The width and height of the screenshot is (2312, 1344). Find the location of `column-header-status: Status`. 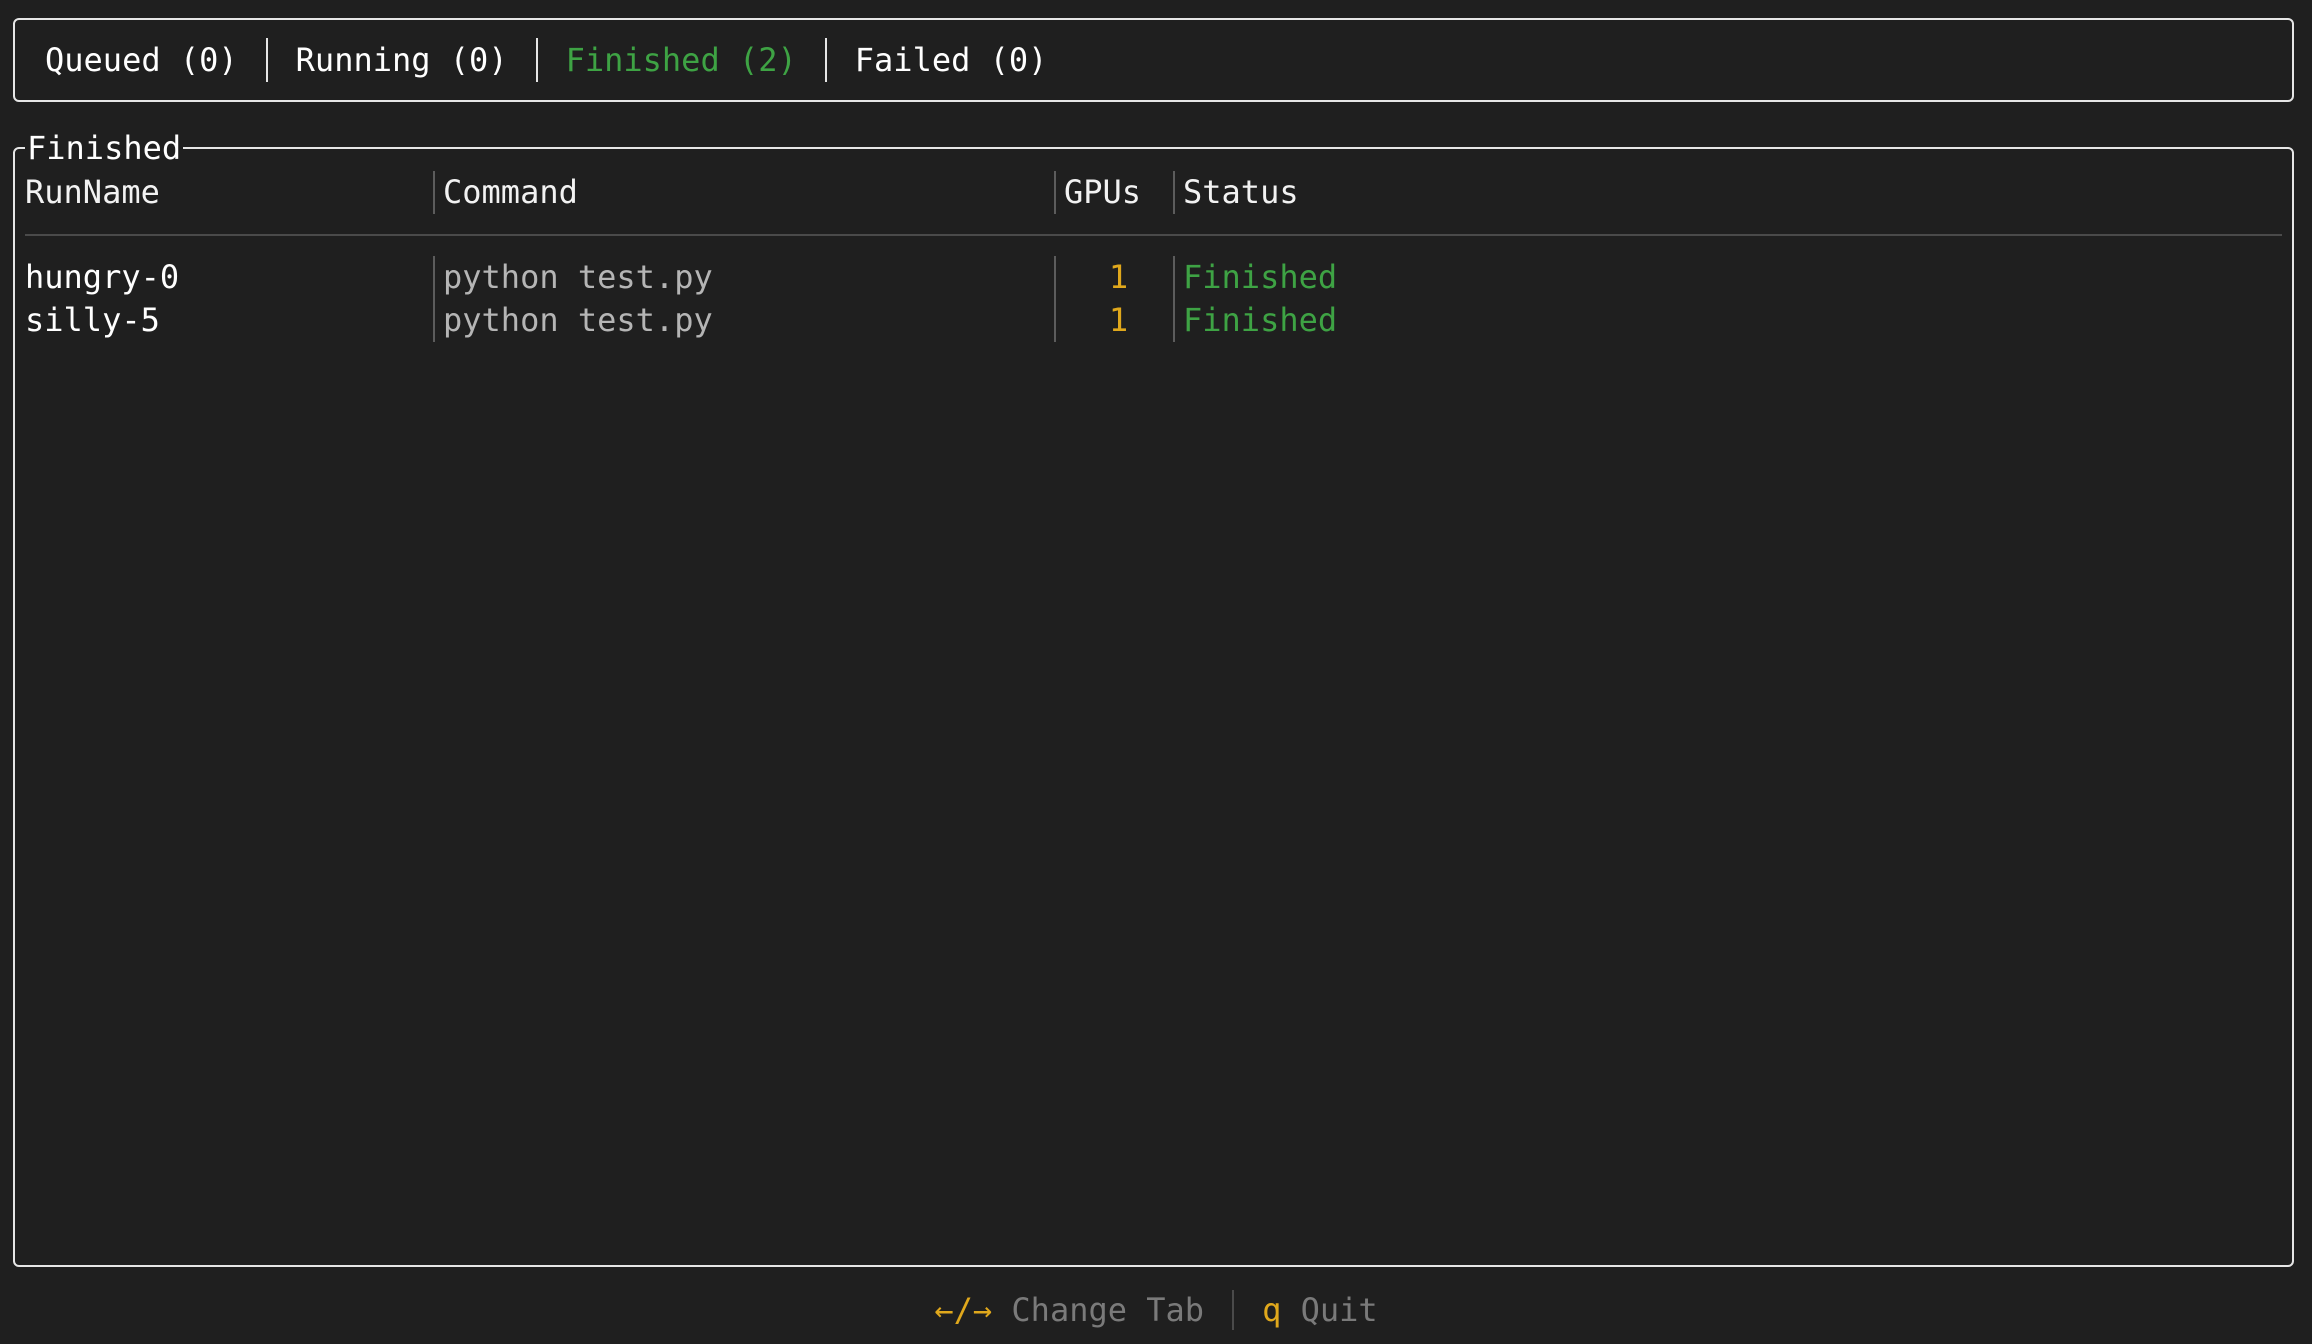

column-header-status: Status is located at coordinates (1727, 192).